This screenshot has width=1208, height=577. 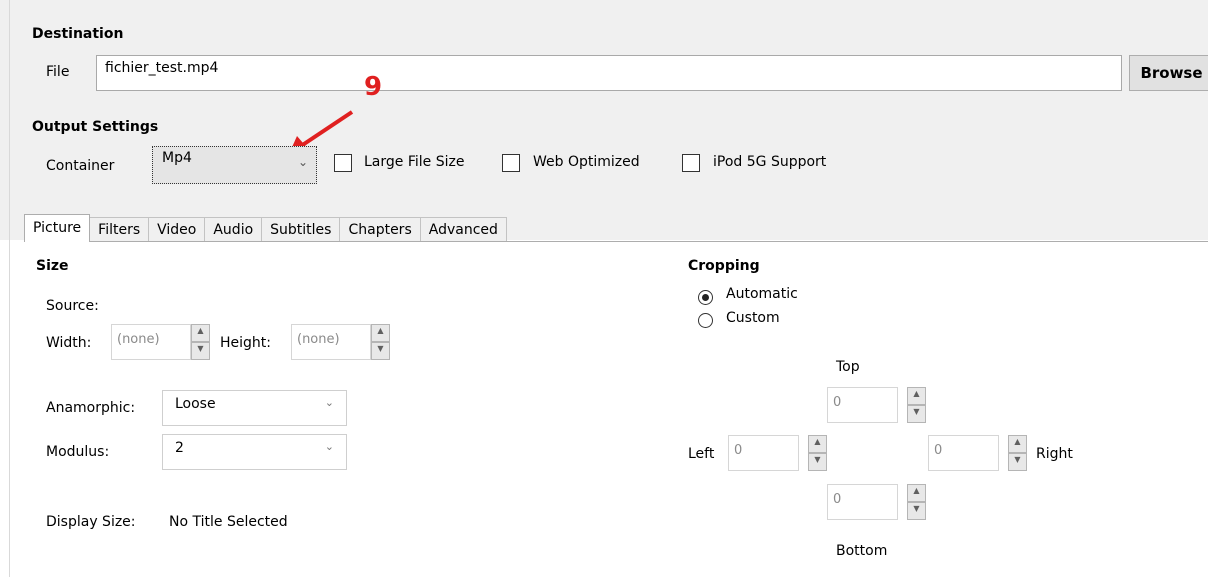 What do you see at coordinates (609, 73) in the screenshot?
I see `file-input: fichier_test.mp4` at bounding box center [609, 73].